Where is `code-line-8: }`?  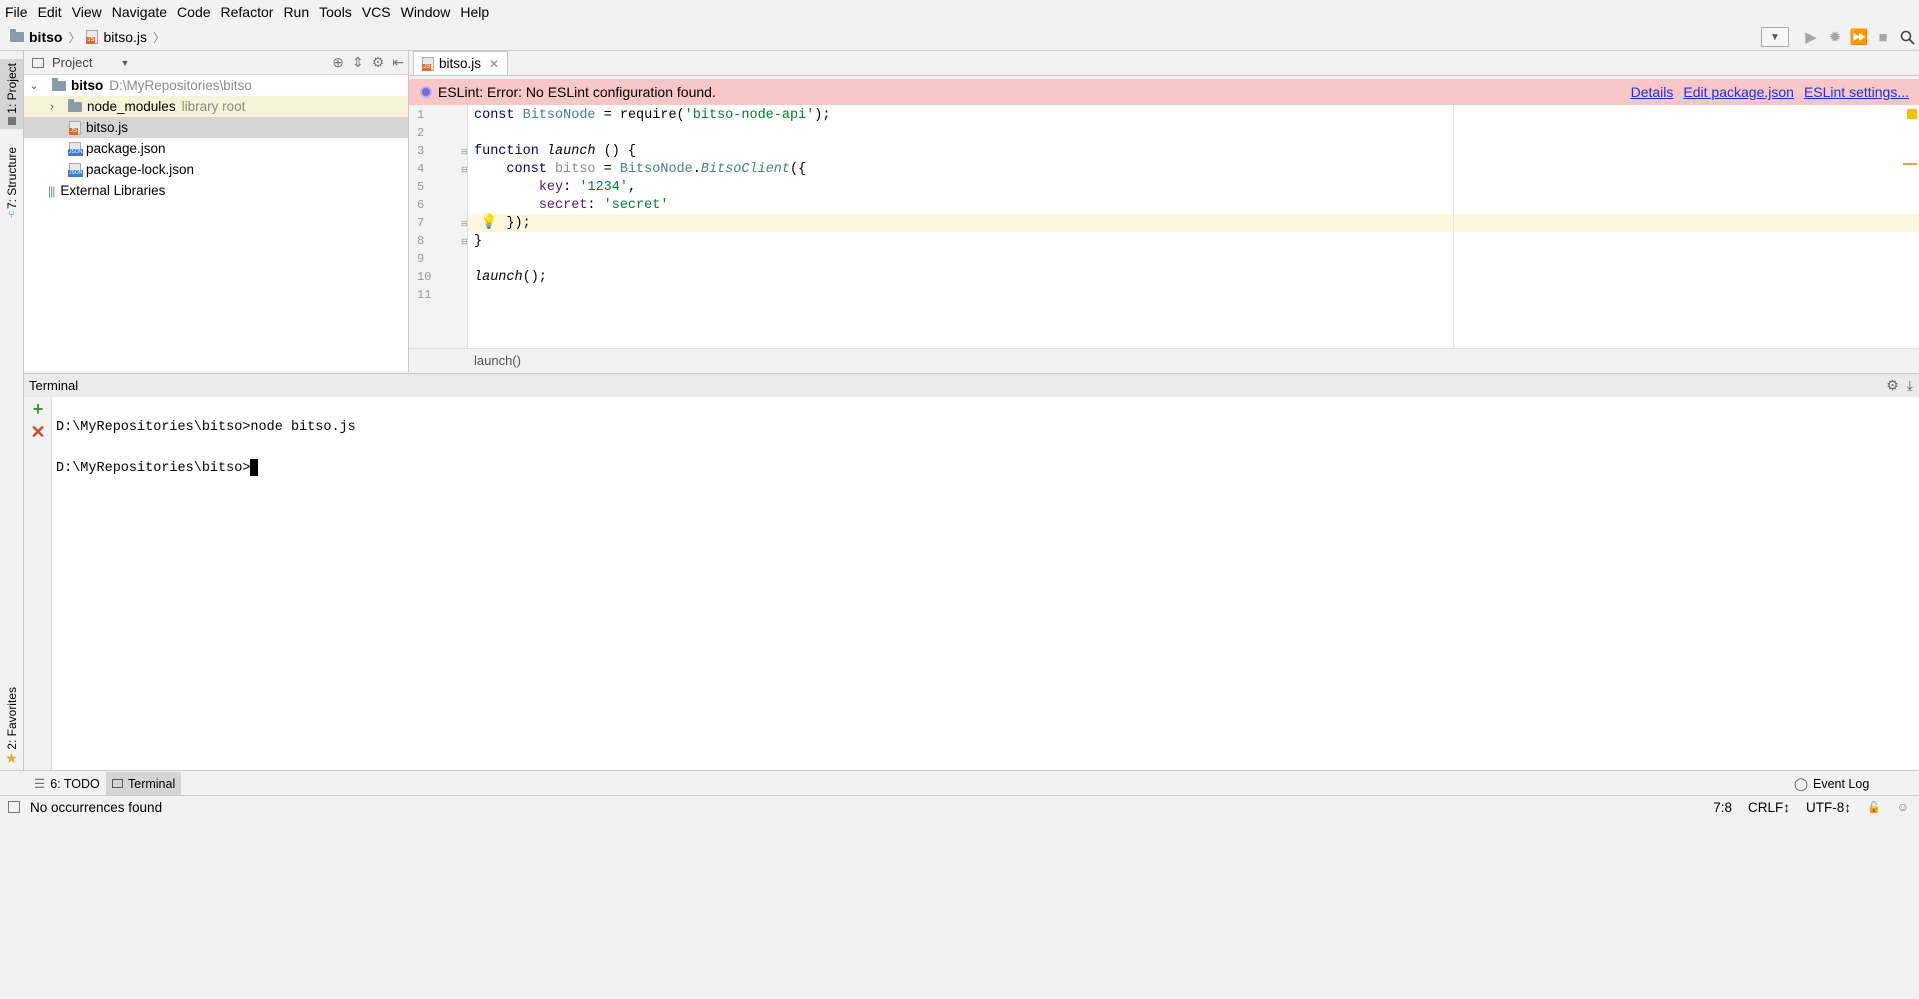 code-line-8: } is located at coordinates (478, 241).